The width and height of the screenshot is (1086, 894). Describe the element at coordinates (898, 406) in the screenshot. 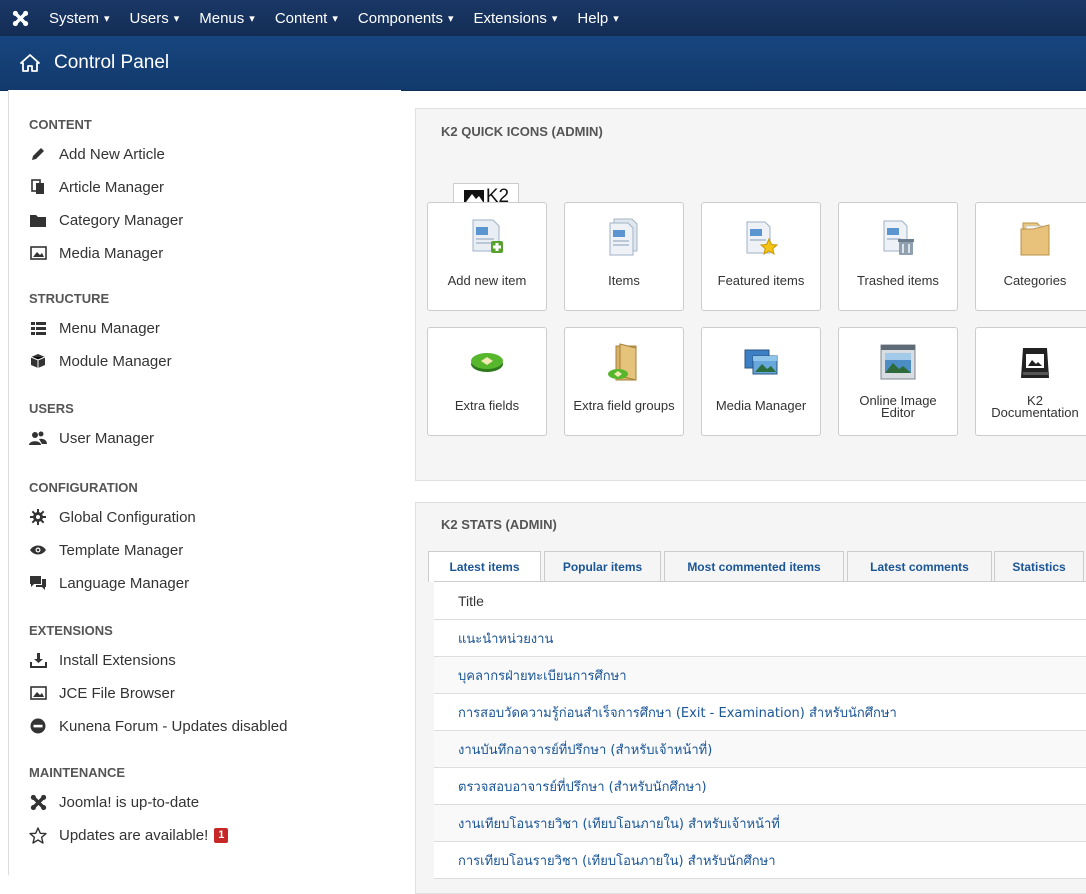

I see `quick-icon-label: Online Image Editor` at that location.